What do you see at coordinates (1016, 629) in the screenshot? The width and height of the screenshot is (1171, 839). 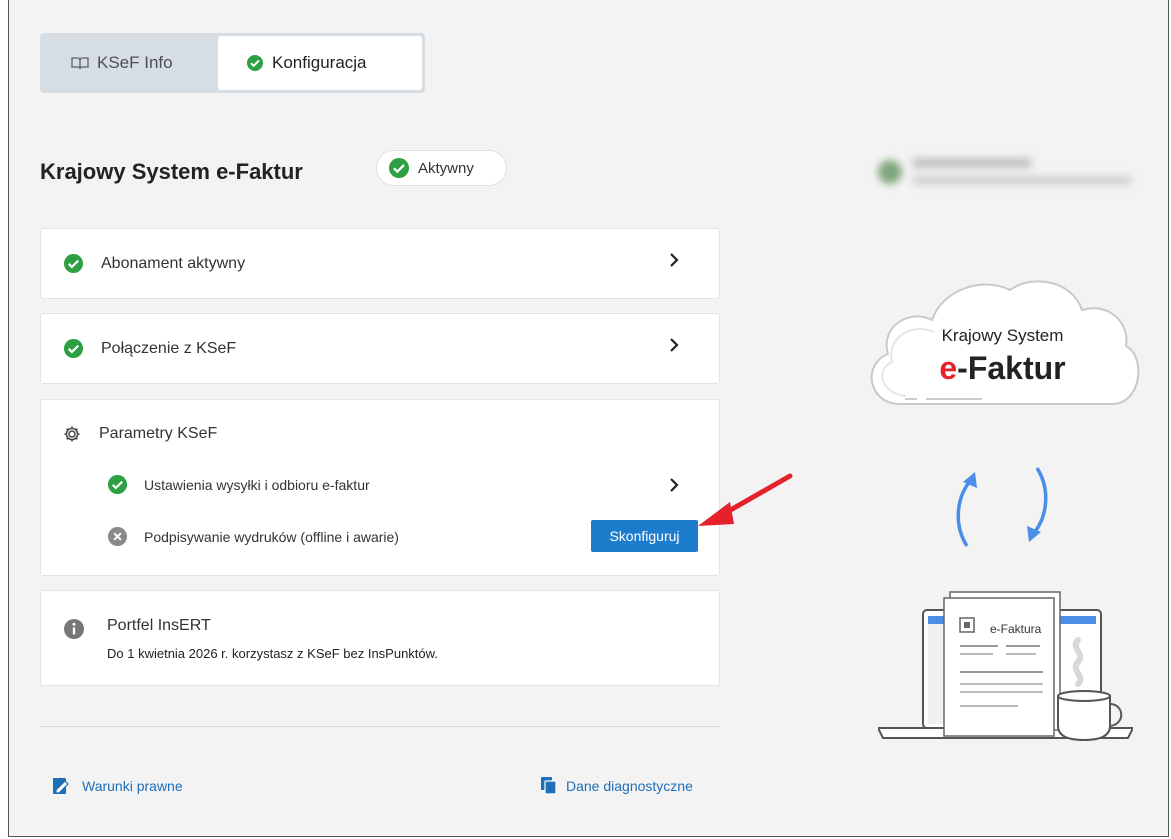 I see `document-label: e-Faktura` at bounding box center [1016, 629].